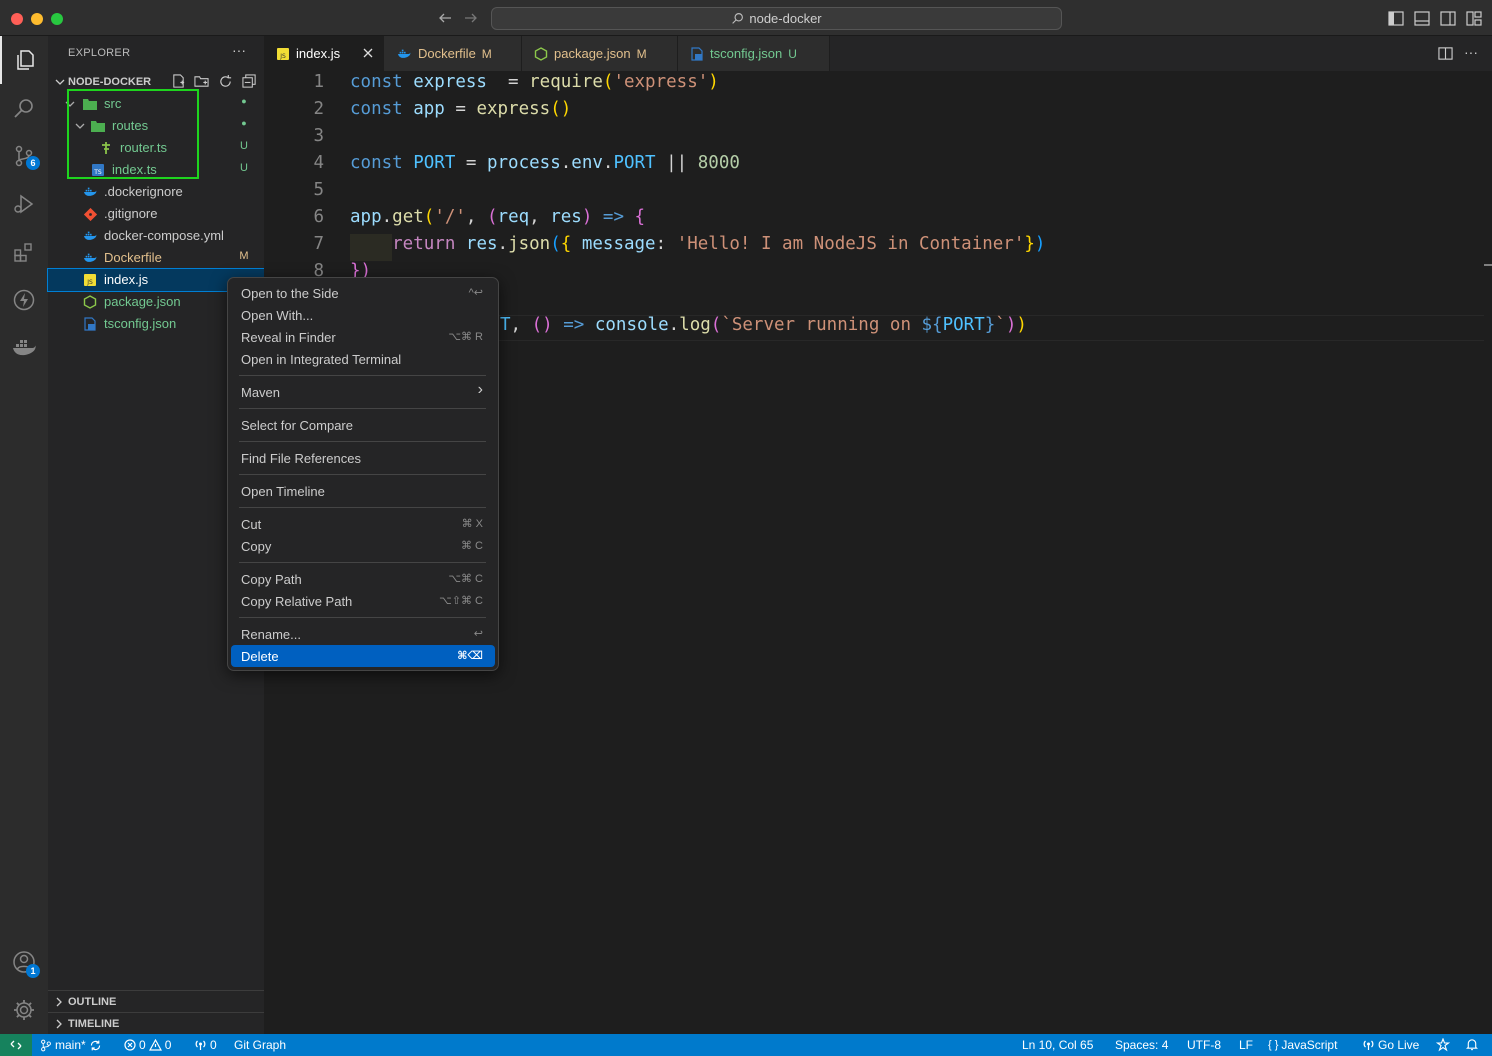 This screenshot has width=1492, height=1056. Describe the element at coordinates (156, 1001) in the screenshot. I see `outline-section: OUTLINE` at that location.